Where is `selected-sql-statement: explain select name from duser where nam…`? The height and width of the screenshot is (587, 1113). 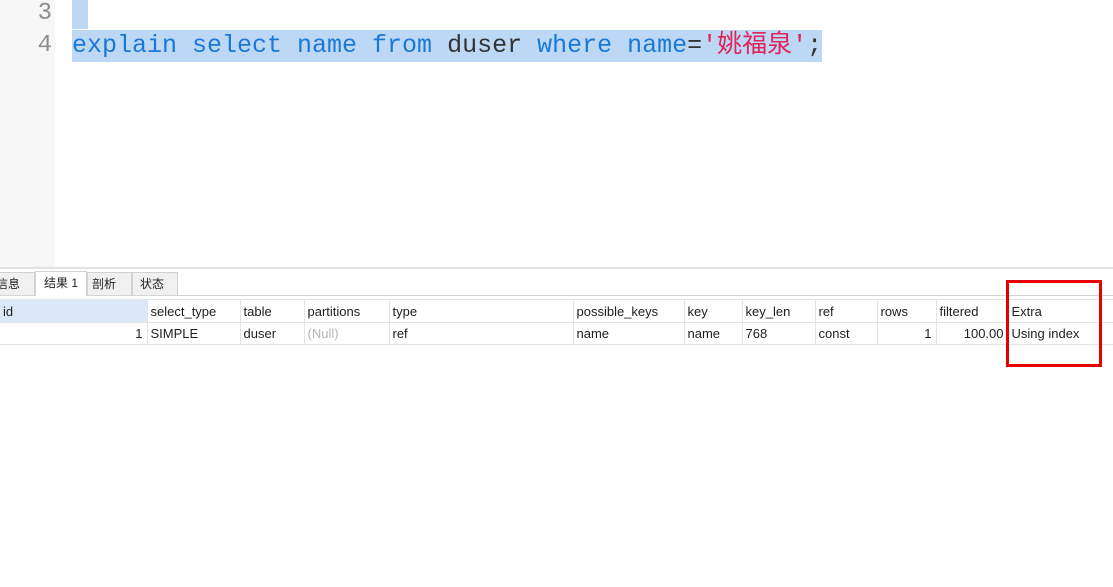 selected-sql-statement: explain select name from duser where nam… is located at coordinates (447, 46).